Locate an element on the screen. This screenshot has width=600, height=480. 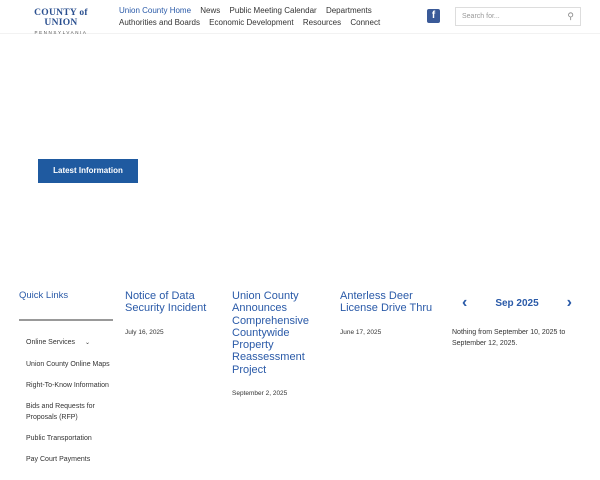
latest-information-button: Latest Information is located at coordinates (88, 171).